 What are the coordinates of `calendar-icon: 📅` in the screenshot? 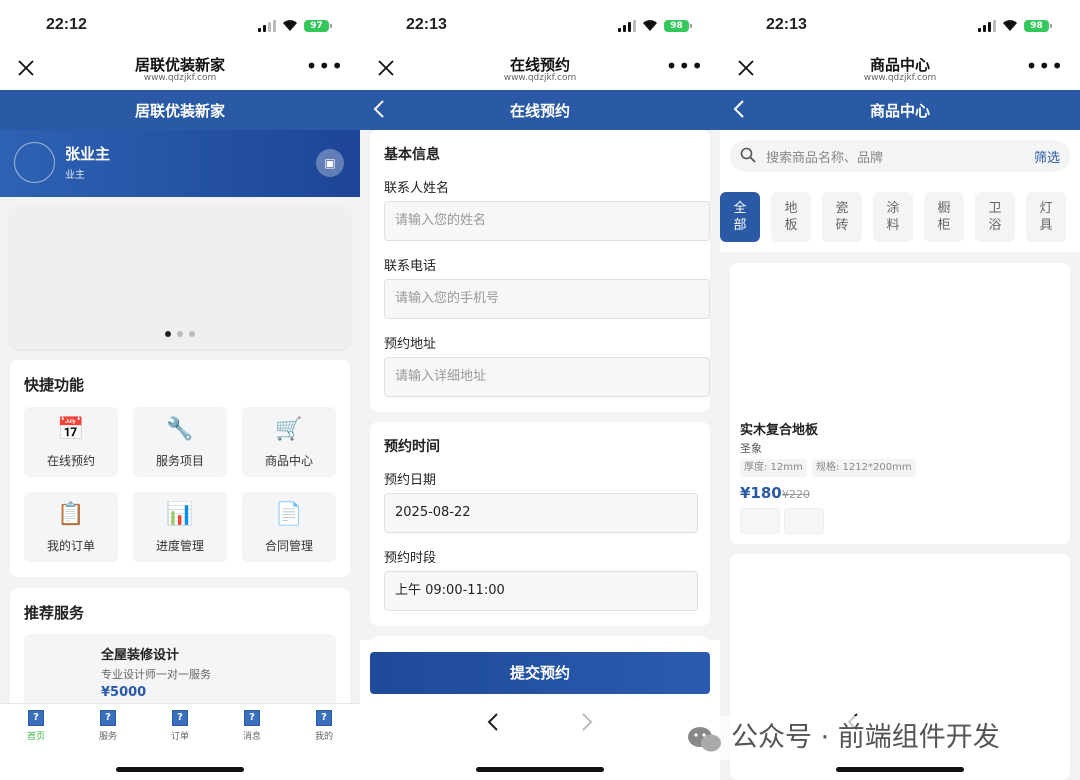 It's located at (71, 429).